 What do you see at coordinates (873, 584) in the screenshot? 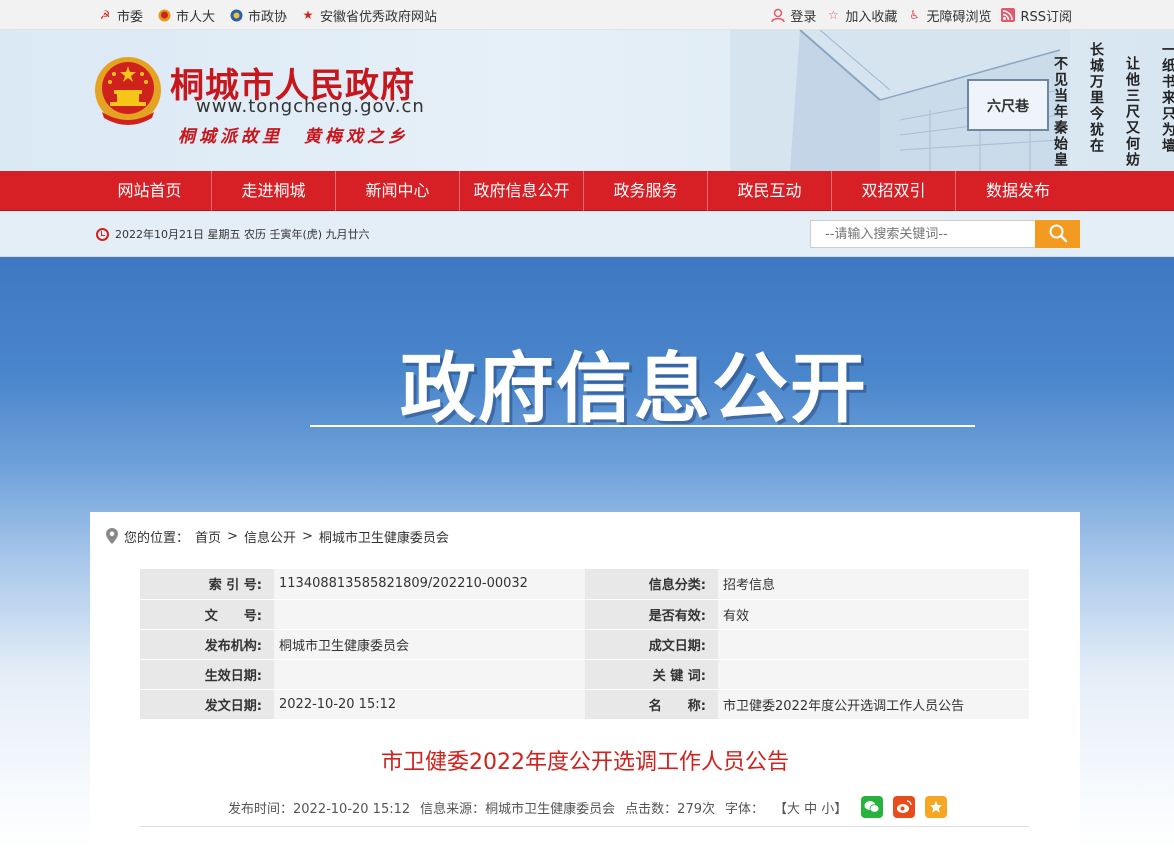
I see `meta-value: 招考信息` at bounding box center [873, 584].